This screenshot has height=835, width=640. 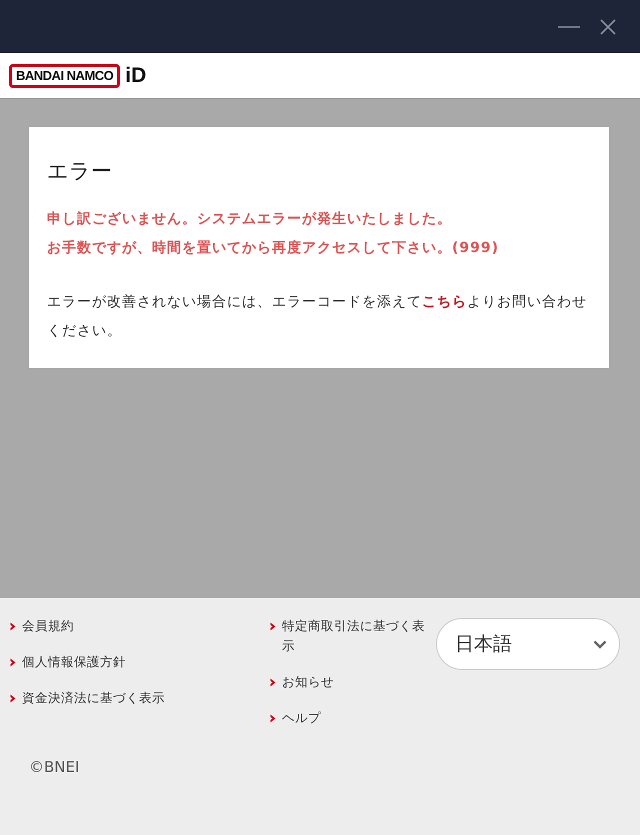 I want to click on notice-text: エラーが改善されない場合には、エラーコードを添えて こちら よりお問い合わせください。, so click(x=317, y=317).